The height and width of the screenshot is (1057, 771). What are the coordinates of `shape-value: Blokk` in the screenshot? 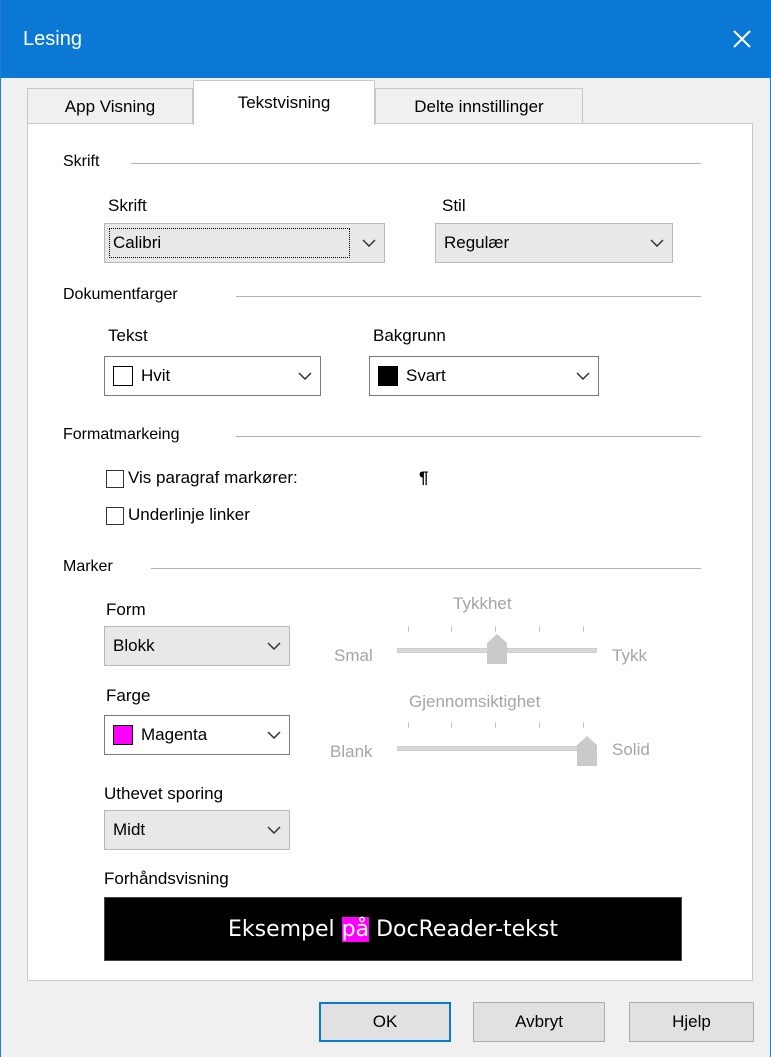 It's located at (134, 645).